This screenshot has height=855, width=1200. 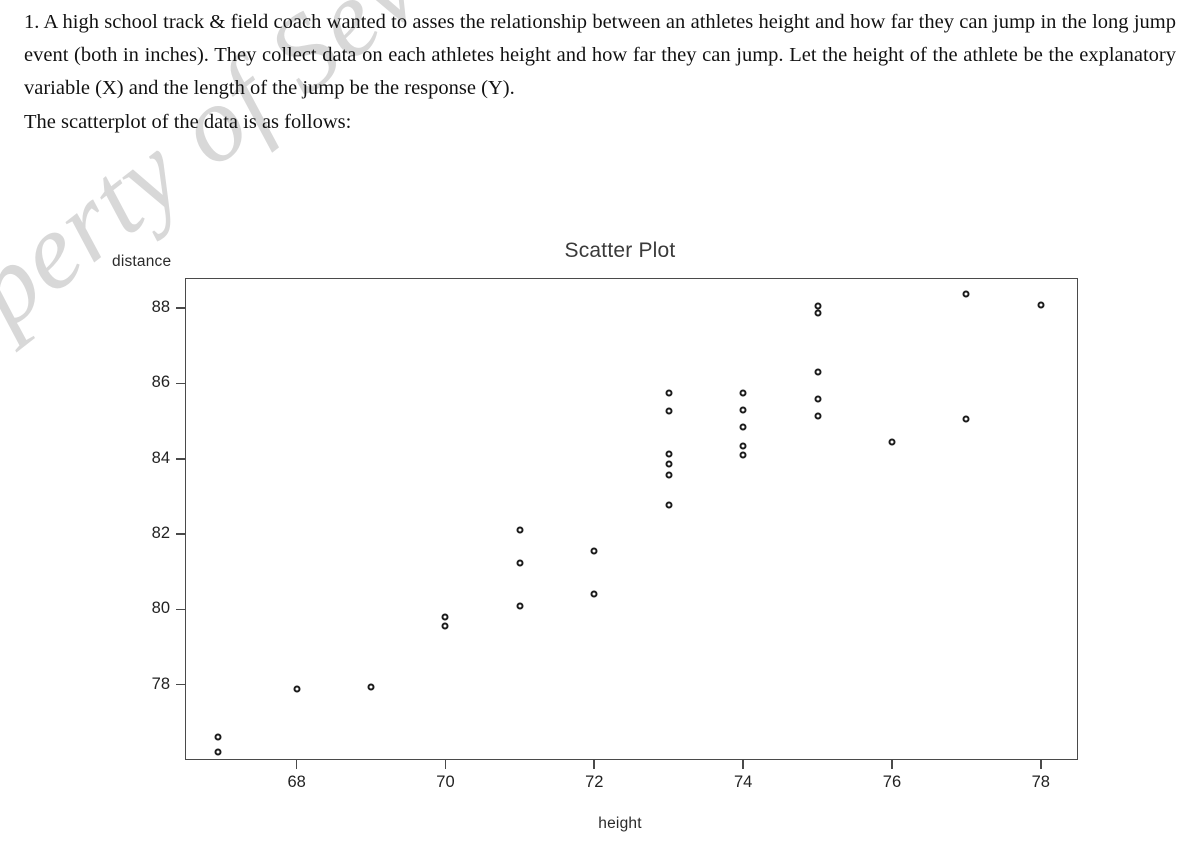 I want to click on x-axis-tick-label: 76, so click(x=892, y=782).